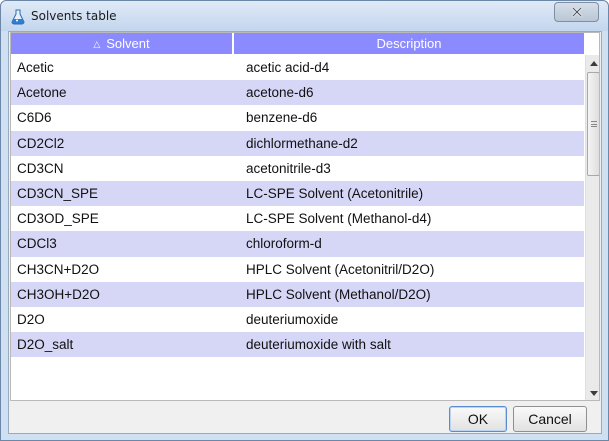 The height and width of the screenshot is (441, 609). Describe the element at coordinates (45, 345) in the screenshot. I see `cell-solvent: D2O_salt` at that location.